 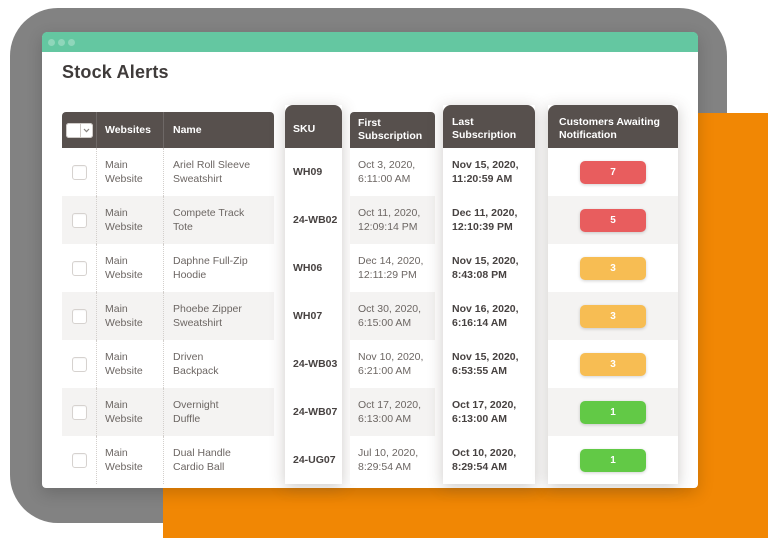 I want to click on name-cell: Ariel Roll Sleeve Sweatshirt, so click(x=218, y=172).